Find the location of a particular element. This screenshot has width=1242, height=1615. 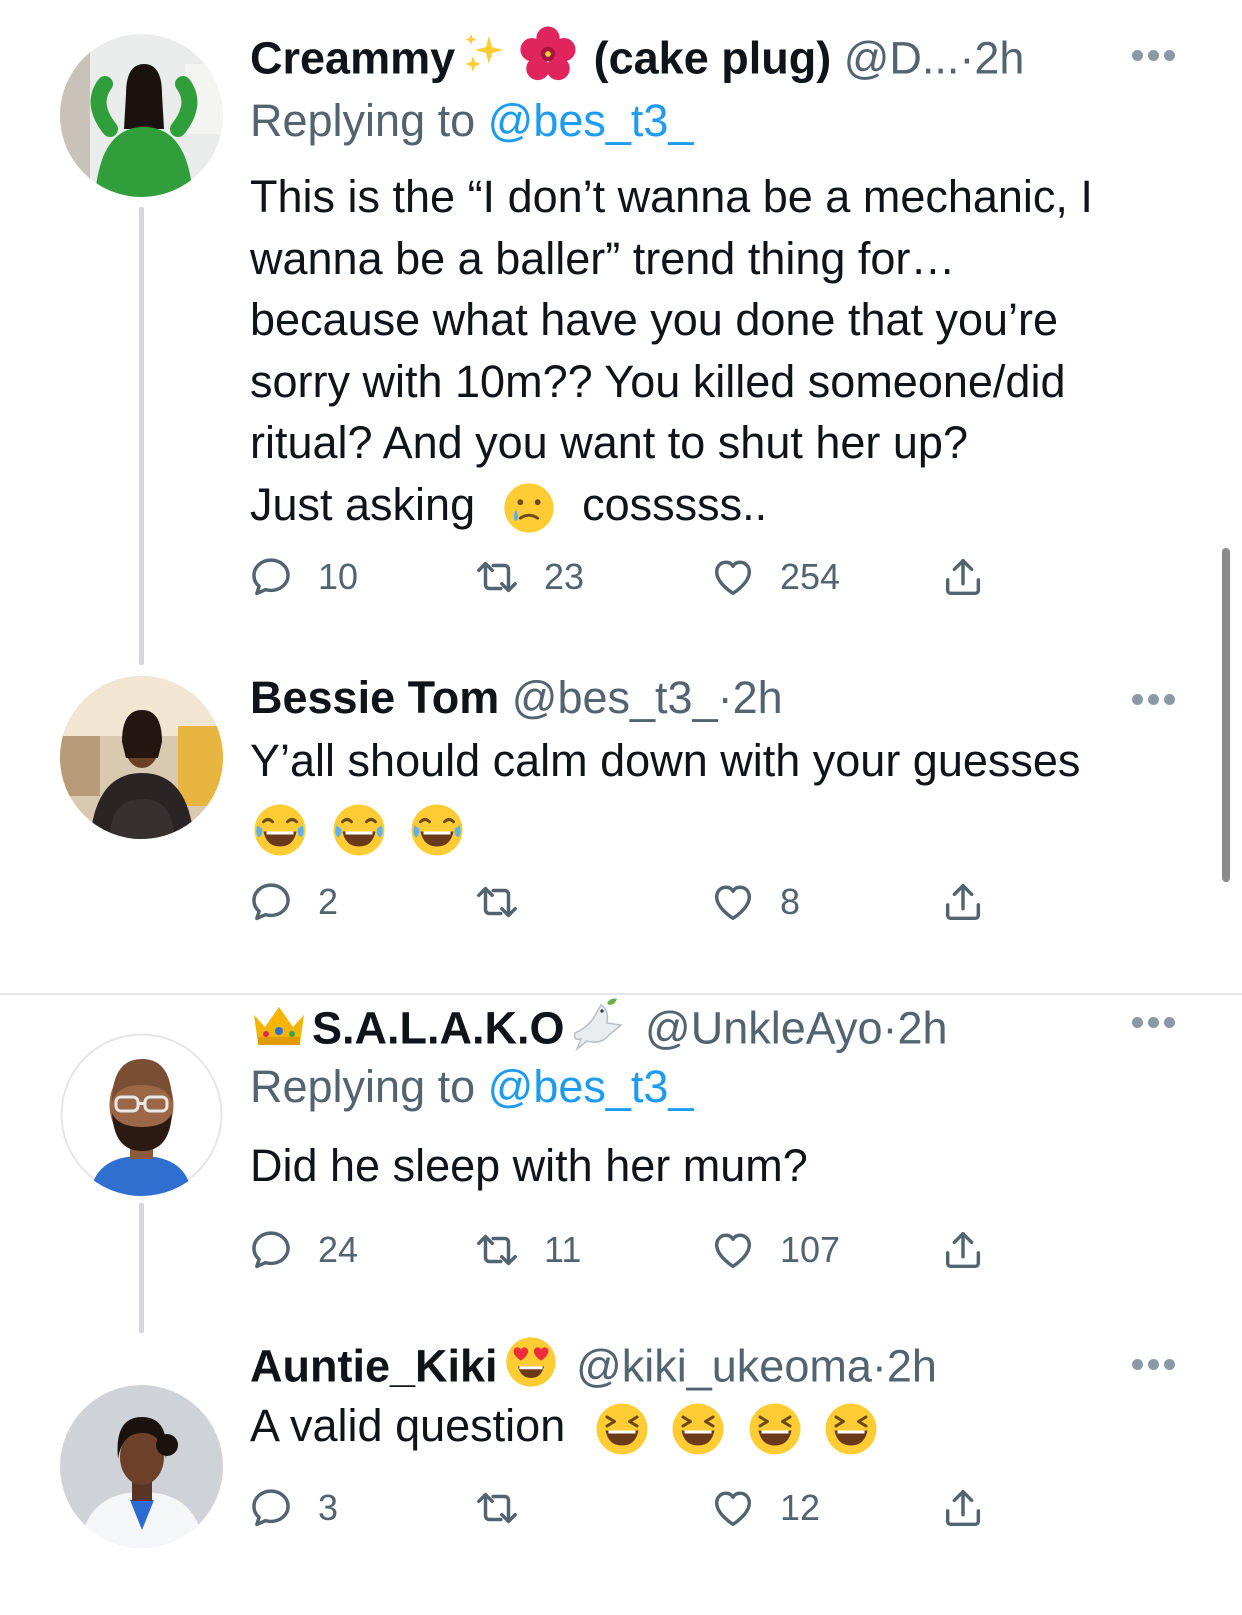

reply-button: 24 is located at coordinates (303, 1250).